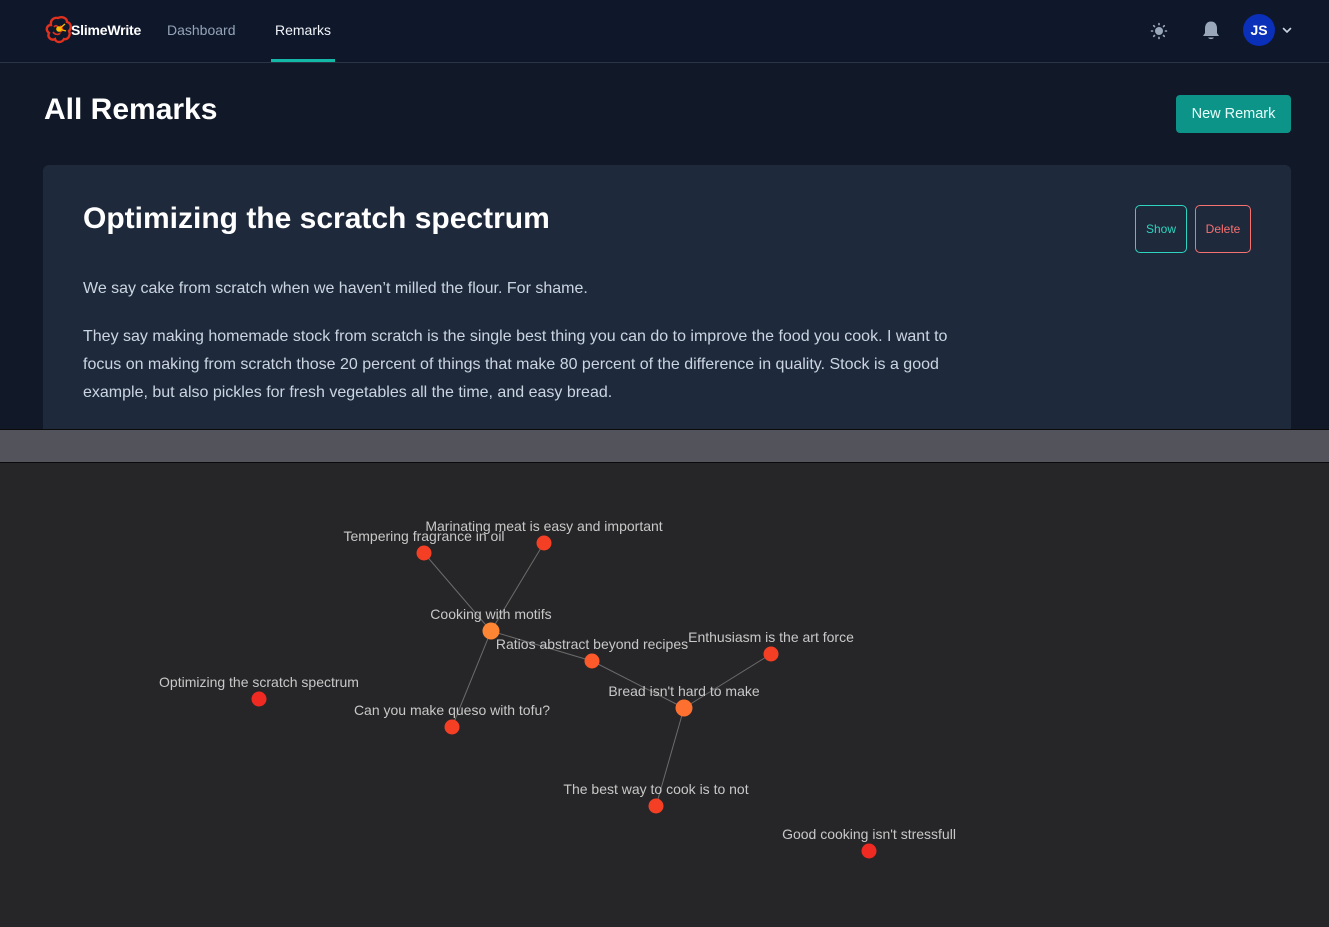 This screenshot has width=1329, height=927. I want to click on graph-node-label: Enthusiasm is the art force, so click(771, 637).